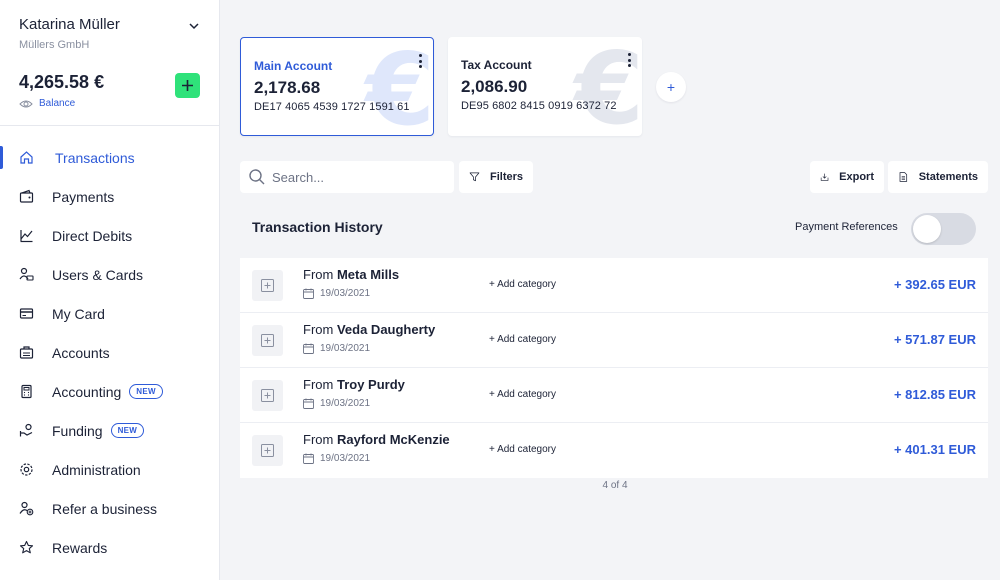 Image resolution: width=1000 pixels, height=580 pixels. I want to click on search-input, so click(357, 177).